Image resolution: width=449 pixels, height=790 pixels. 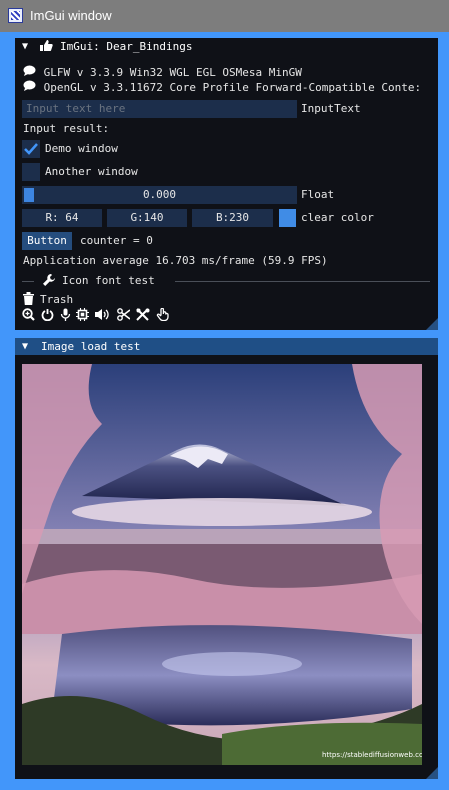 What do you see at coordinates (159, 109) in the screenshot?
I see `text-input: Input text here` at bounding box center [159, 109].